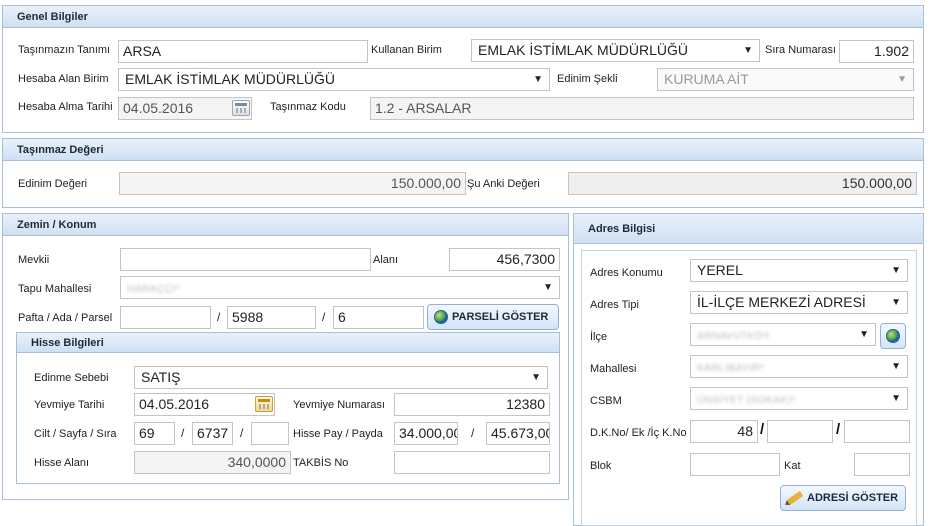  What do you see at coordinates (69, 405) in the screenshot?
I see `yevmiye-tarihi-label: Yevmiye Tarihi` at bounding box center [69, 405].